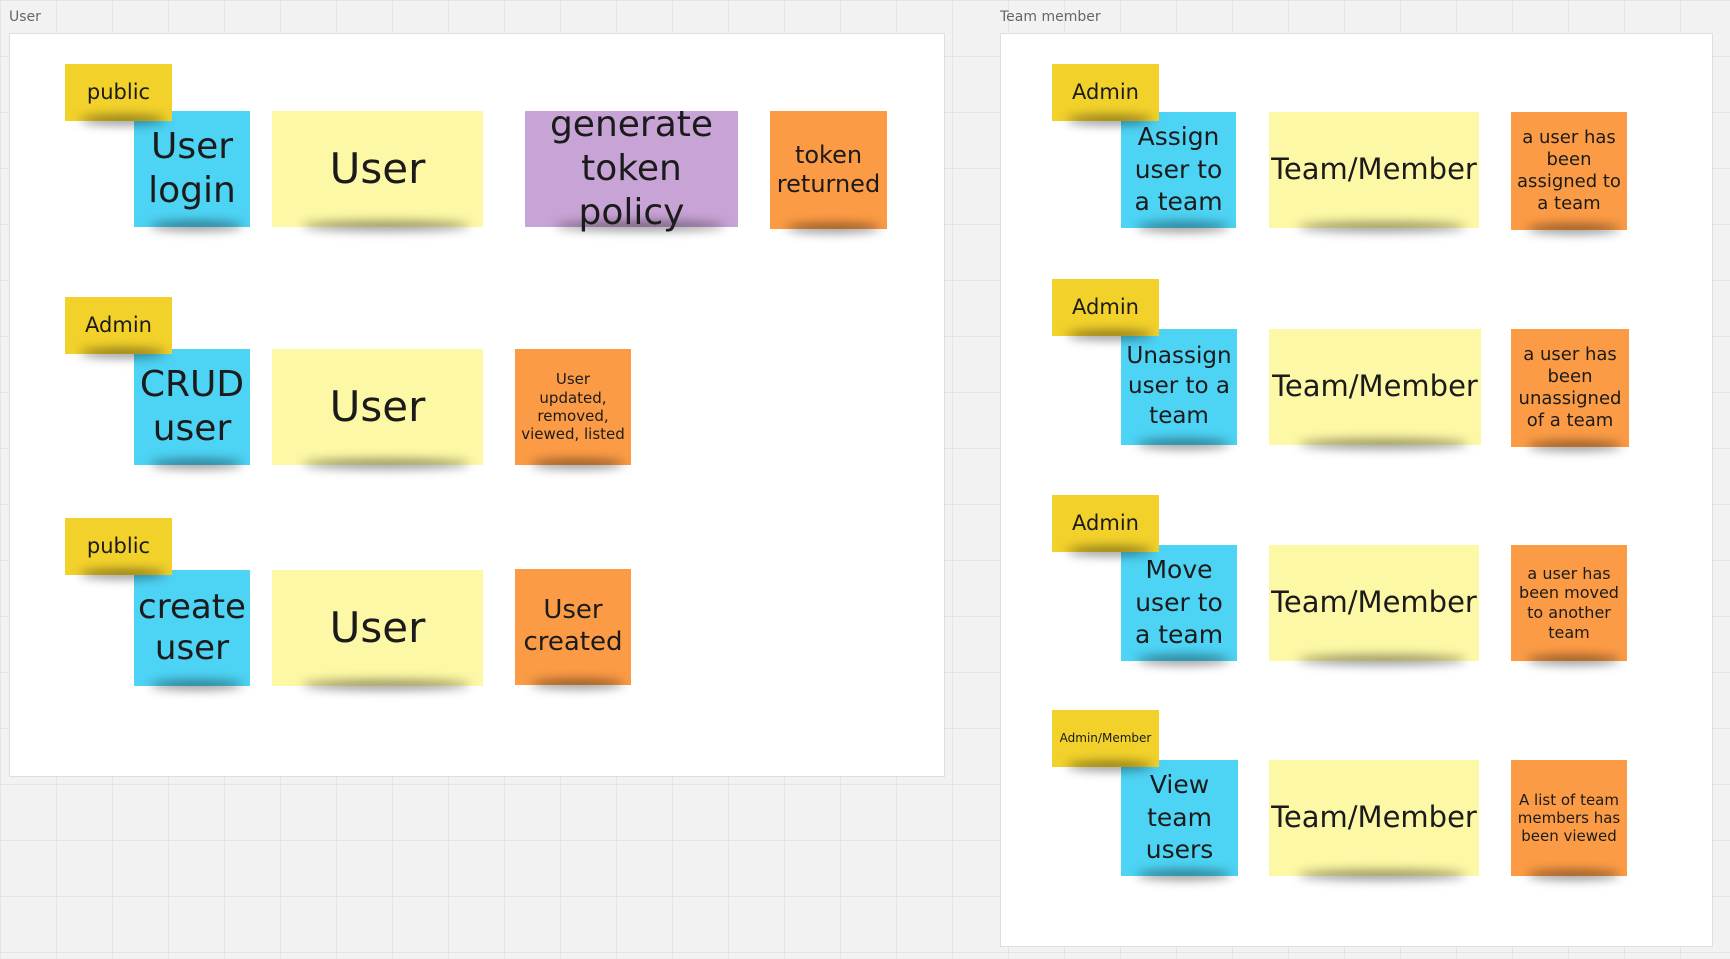  Describe the element at coordinates (1050, 17) in the screenshot. I see `frame-title-team-member: Team member` at that location.